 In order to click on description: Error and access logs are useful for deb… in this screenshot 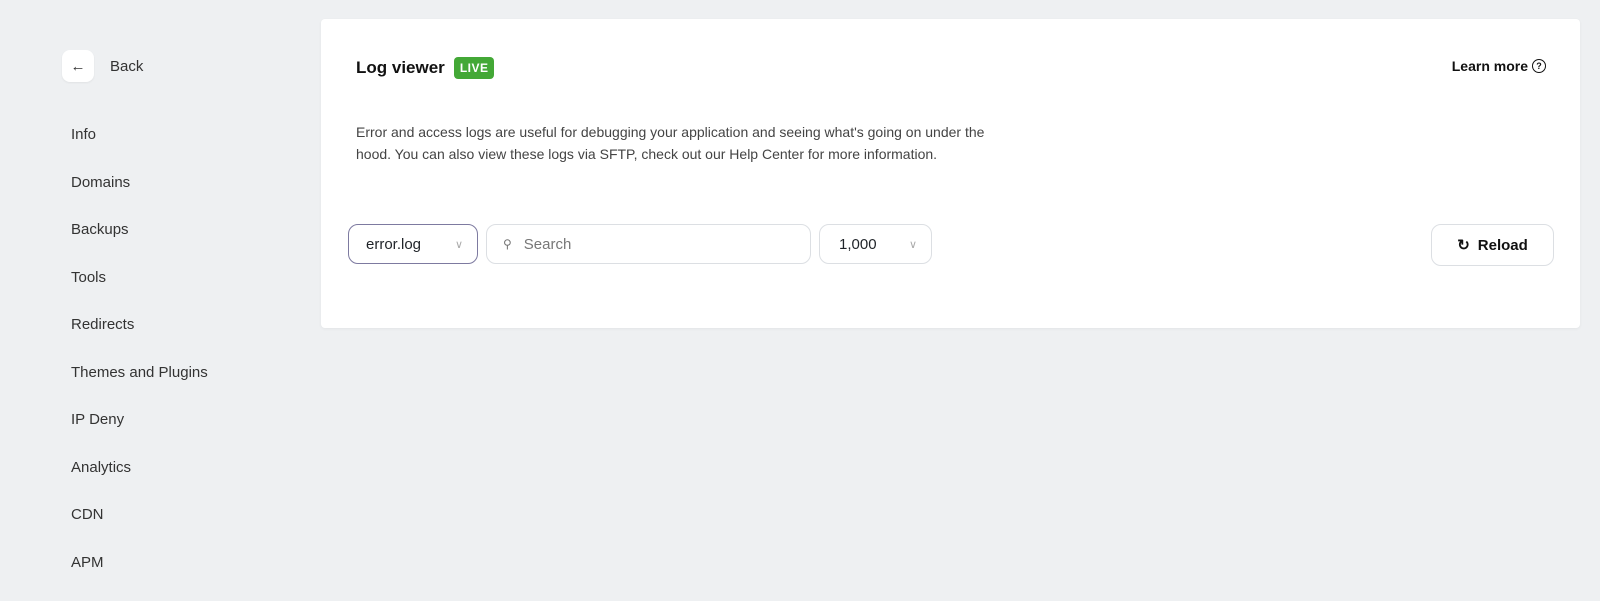, I will do `click(686, 143)`.